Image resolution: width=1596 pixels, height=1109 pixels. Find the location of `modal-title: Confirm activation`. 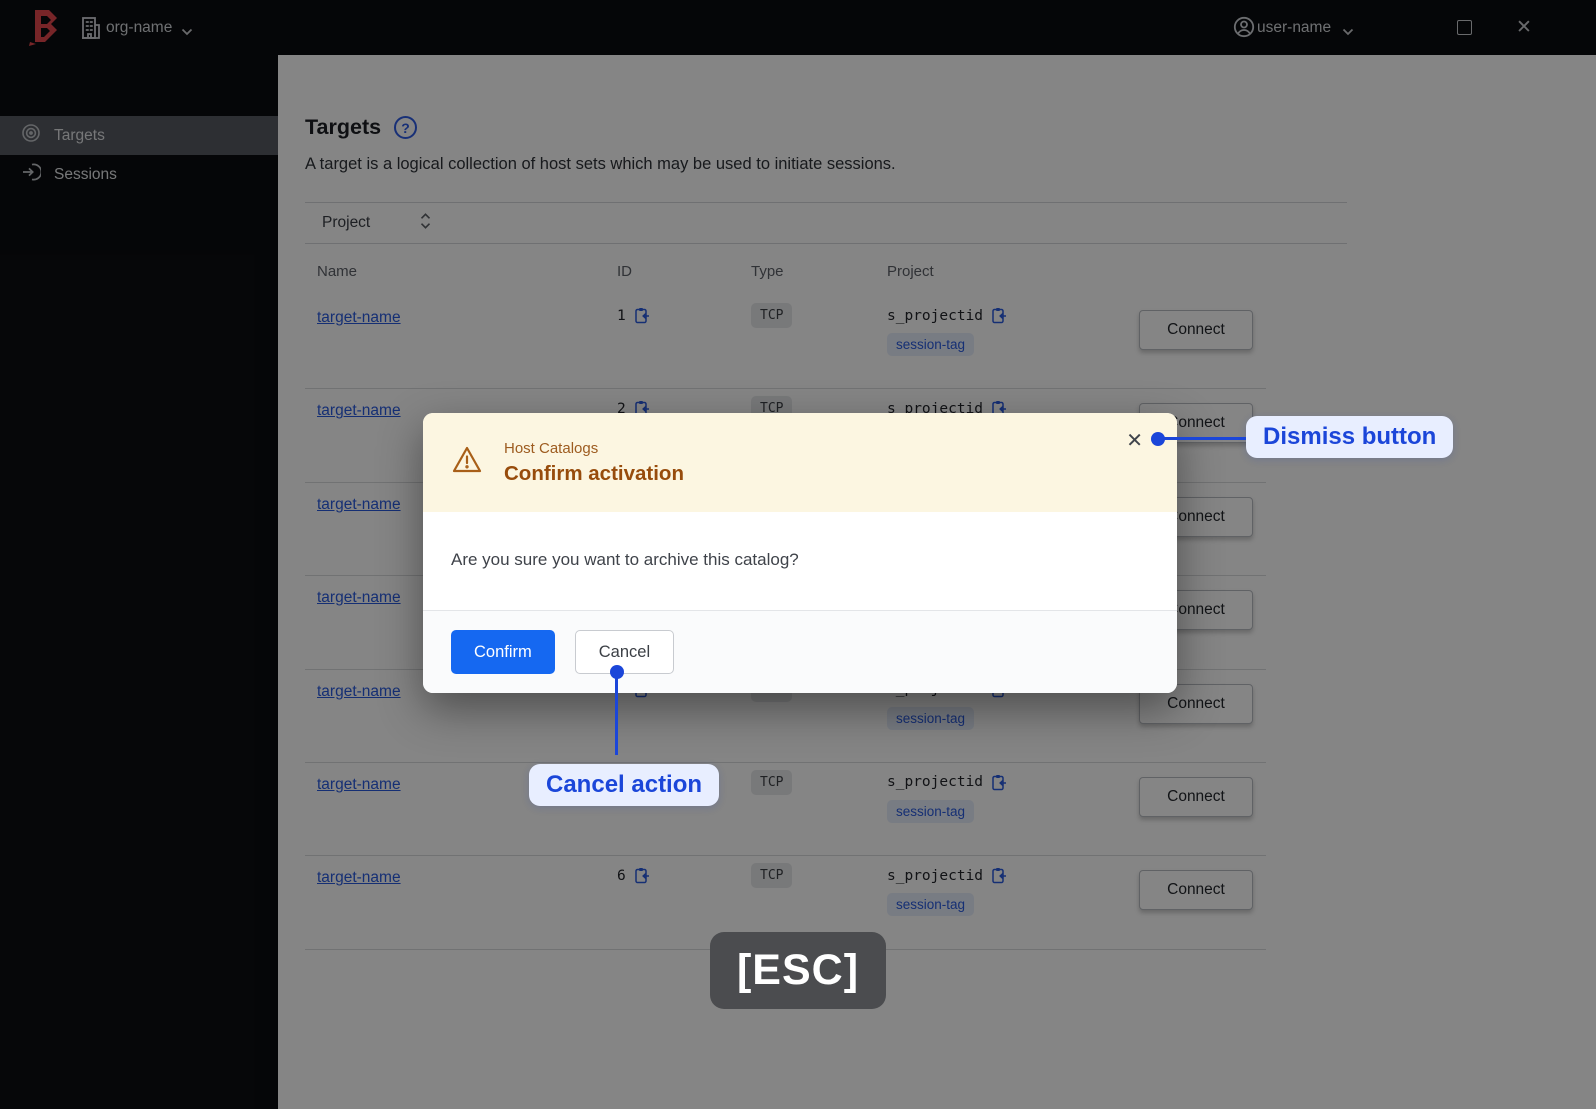

modal-title: Confirm activation is located at coordinates (594, 473).